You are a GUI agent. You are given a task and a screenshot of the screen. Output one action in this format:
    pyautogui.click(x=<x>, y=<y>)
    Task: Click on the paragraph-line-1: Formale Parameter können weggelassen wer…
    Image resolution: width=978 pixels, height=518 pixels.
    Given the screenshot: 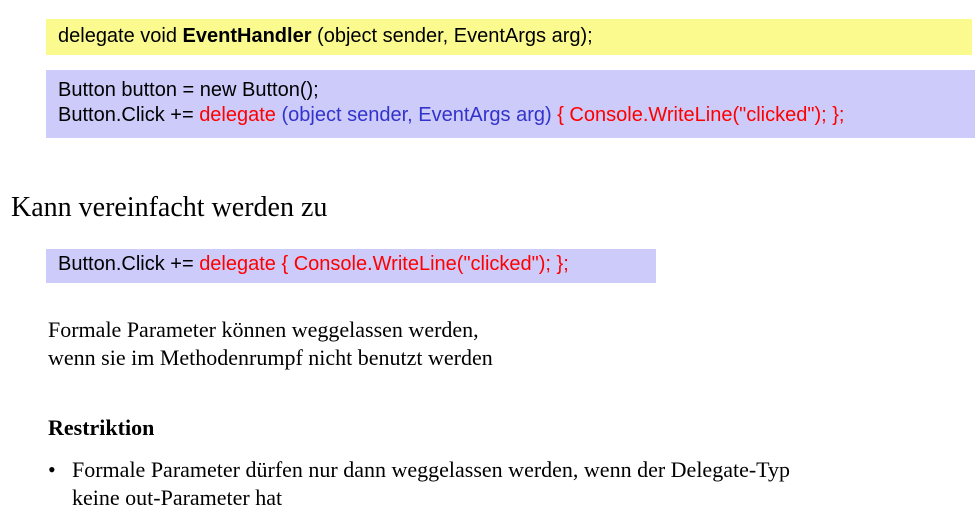 What is the action you would take?
    pyautogui.click(x=263, y=329)
    